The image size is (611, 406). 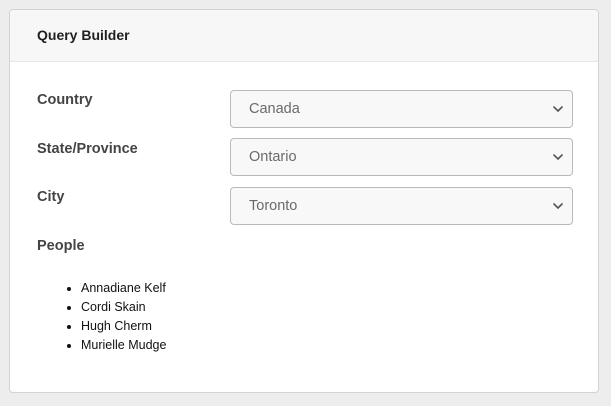 What do you see at coordinates (65, 100) in the screenshot?
I see `country-label: Country` at bounding box center [65, 100].